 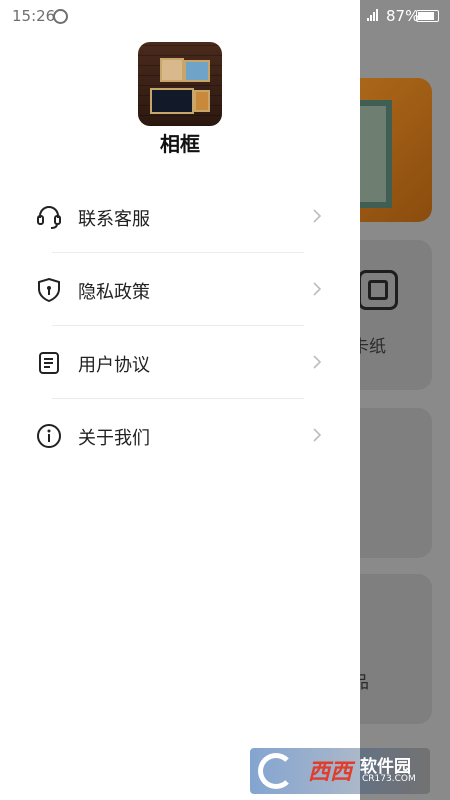 I want to click on battery-icon, so click(x=427, y=16).